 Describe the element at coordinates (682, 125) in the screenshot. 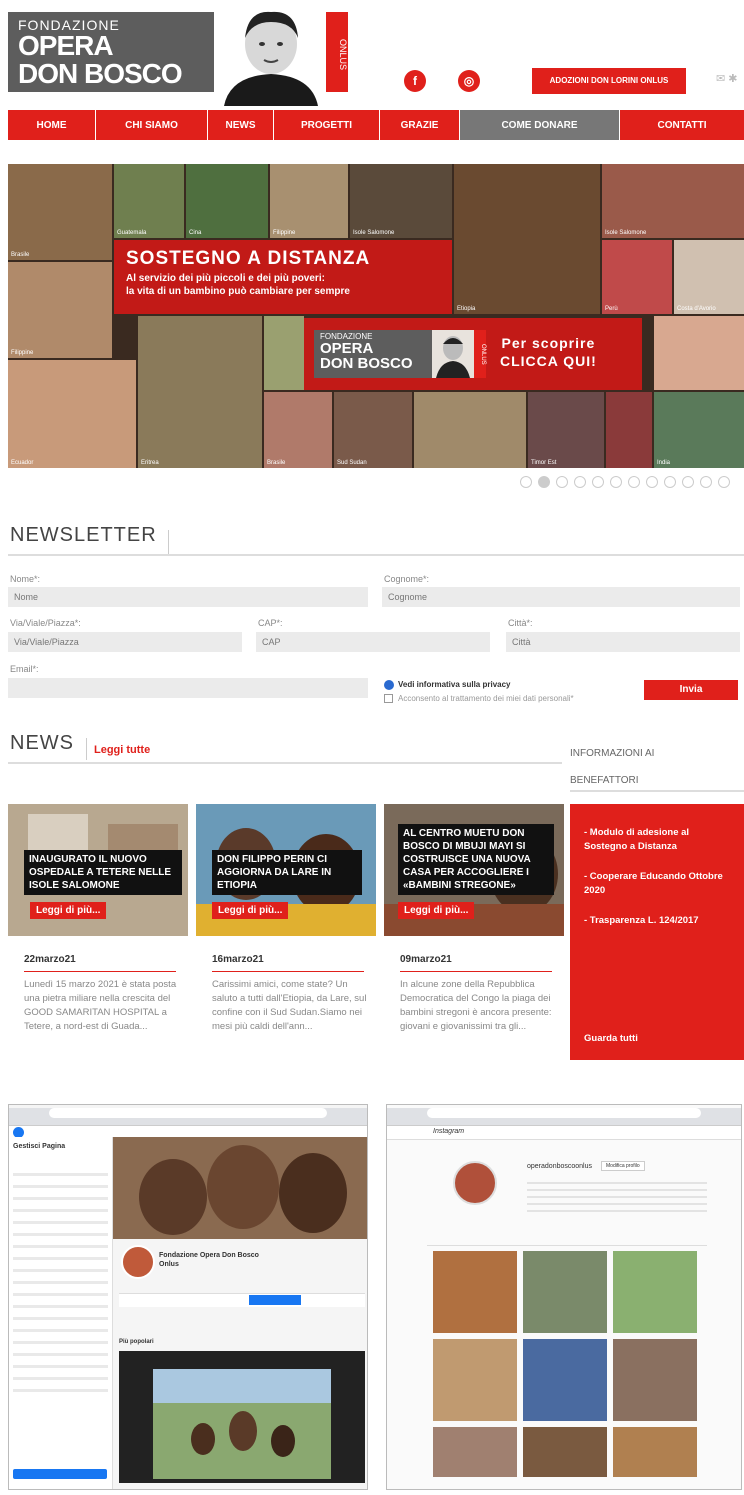

I see `nav-contatti: CONTATTI` at that location.